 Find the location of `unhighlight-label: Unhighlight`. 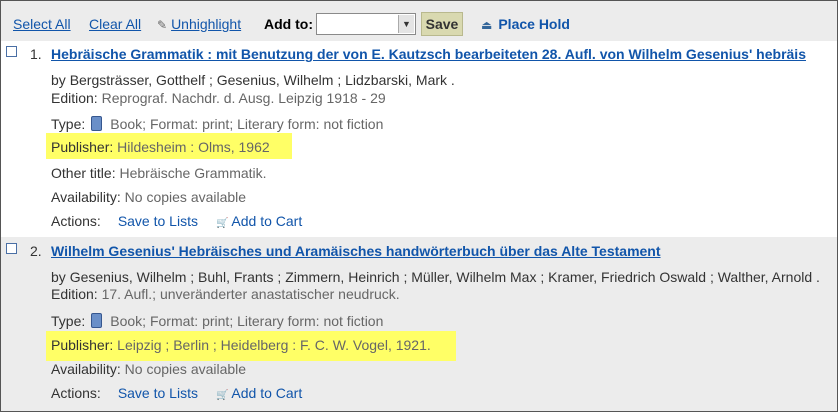

unhighlight-label: Unhighlight is located at coordinates (206, 24).